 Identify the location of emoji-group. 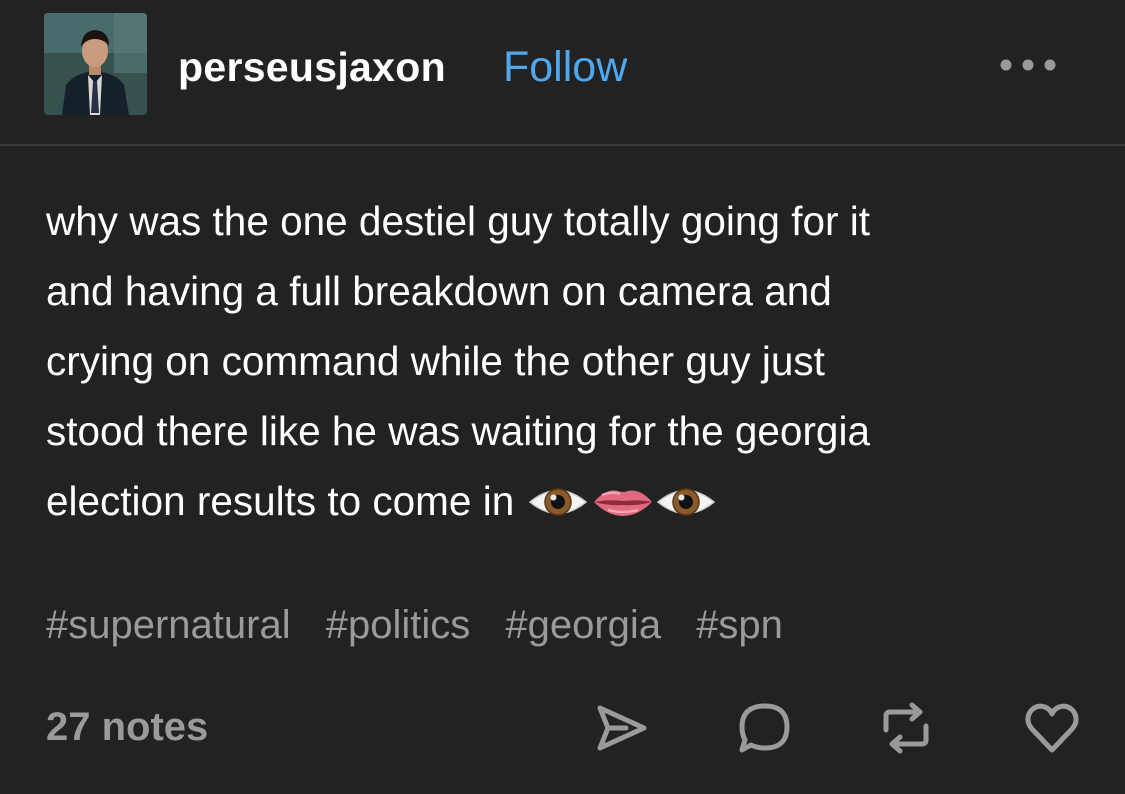
(623, 499).